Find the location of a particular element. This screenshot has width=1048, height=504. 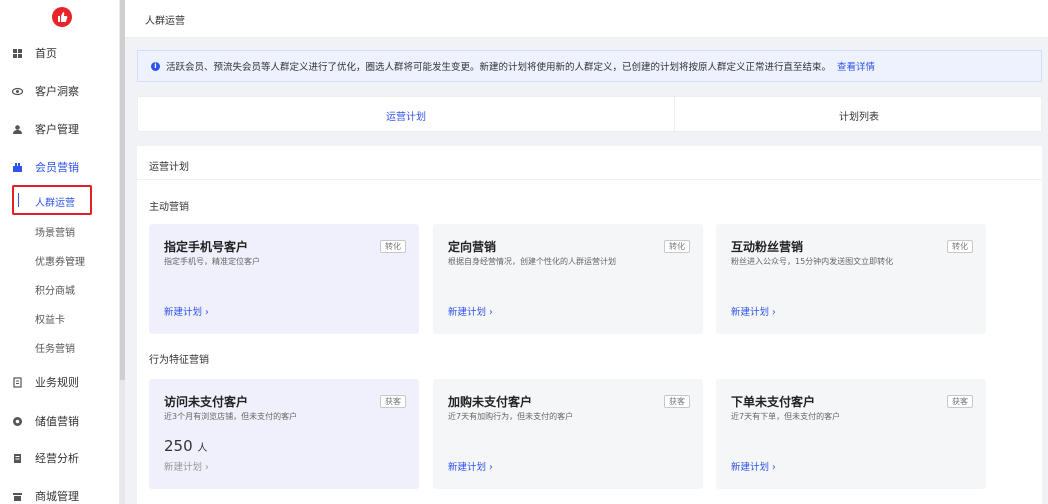

active-indicator is located at coordinates (18, 200).